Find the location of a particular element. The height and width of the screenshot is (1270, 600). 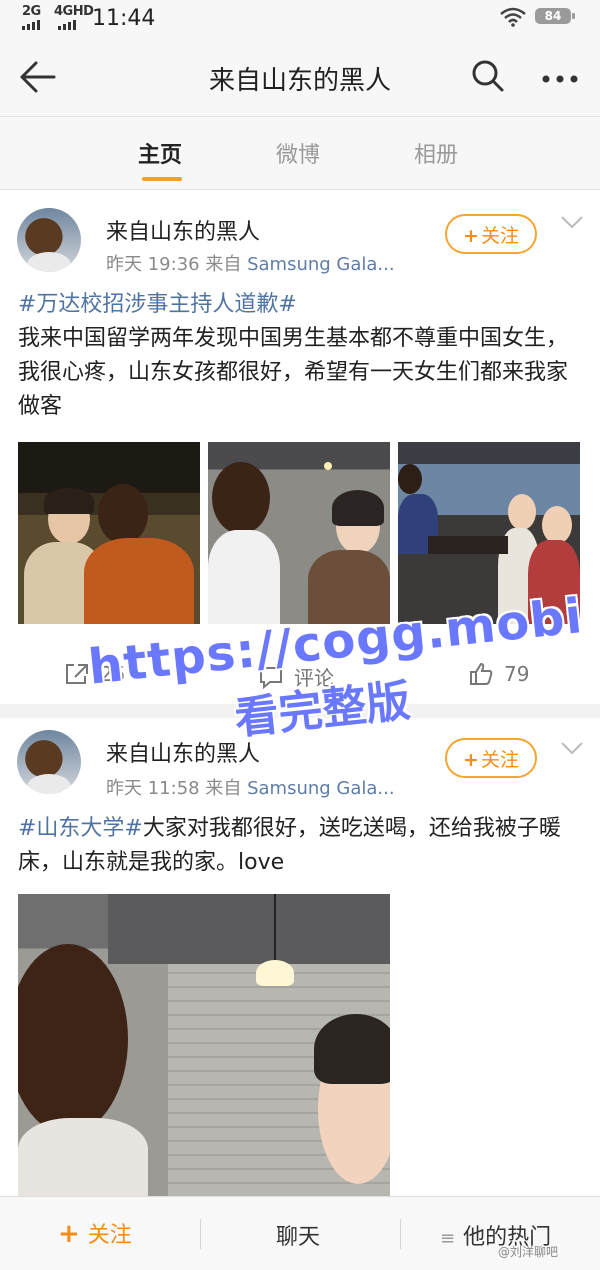

tab-weibo: 微博 is located at coordinates (298, 153).